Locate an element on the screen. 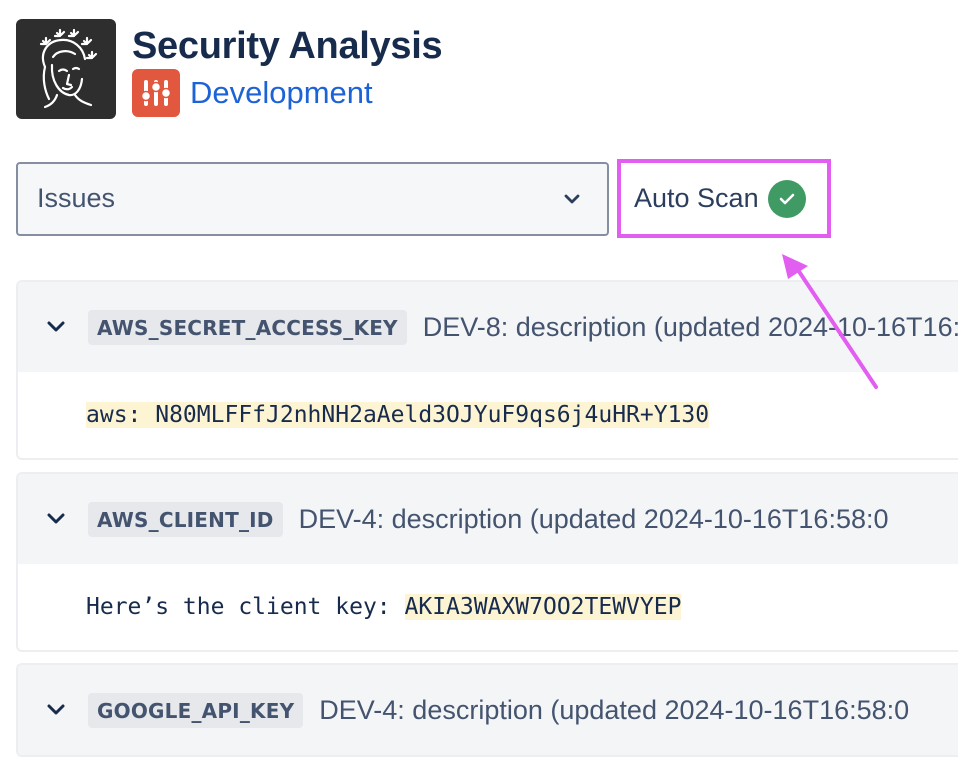  app-header: Security Analysis Development is located at coordinates (229, 69).